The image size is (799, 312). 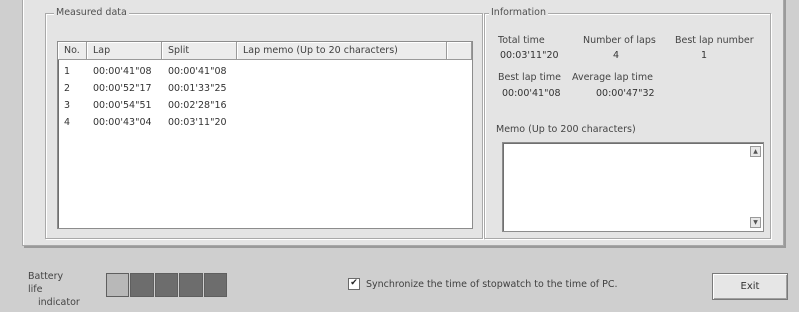 What do you see at coordinates (59, 302) in the screenshot?
I see `battery-label-line2: indicator` at bounding box center [59, 302].